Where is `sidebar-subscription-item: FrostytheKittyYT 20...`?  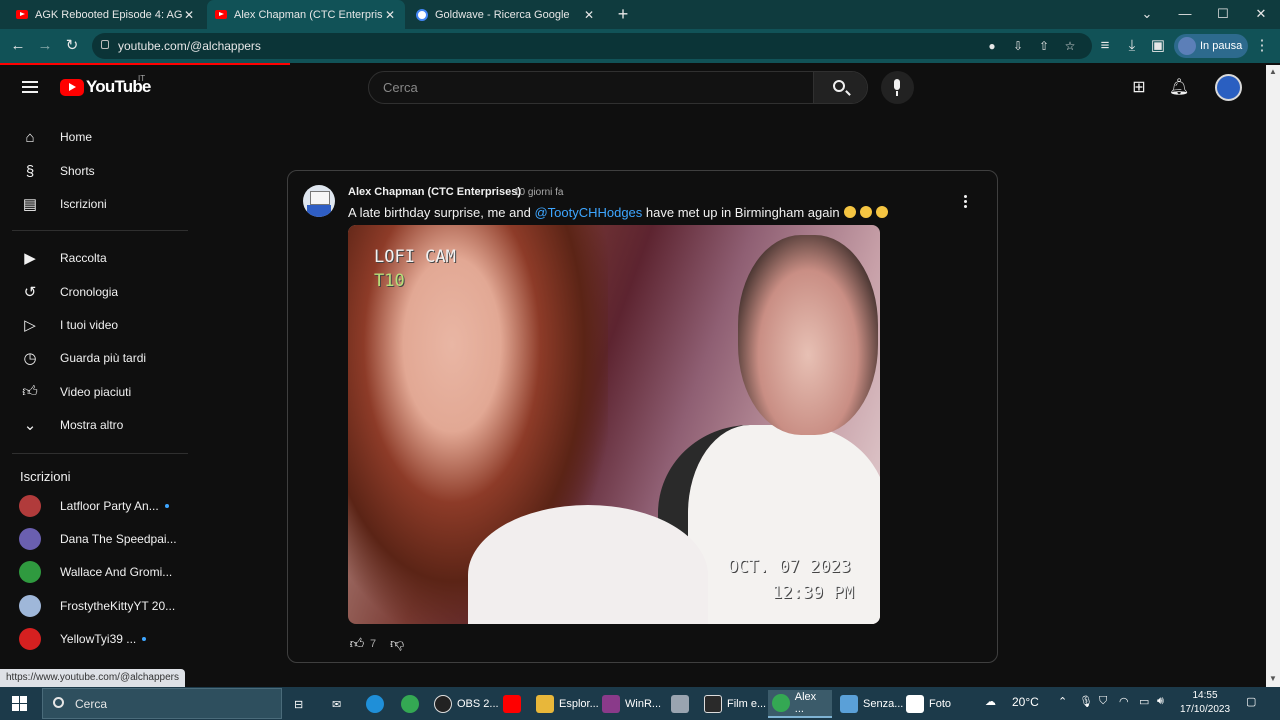 sidebar-subscription-item: FrostytheKittyYT 20... is located at coordinates (100, 606).